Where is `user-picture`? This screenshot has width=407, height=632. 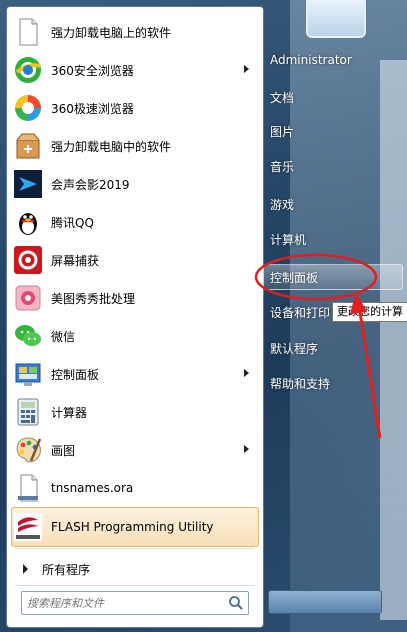 user-picture is located at coordinates (336, 19).